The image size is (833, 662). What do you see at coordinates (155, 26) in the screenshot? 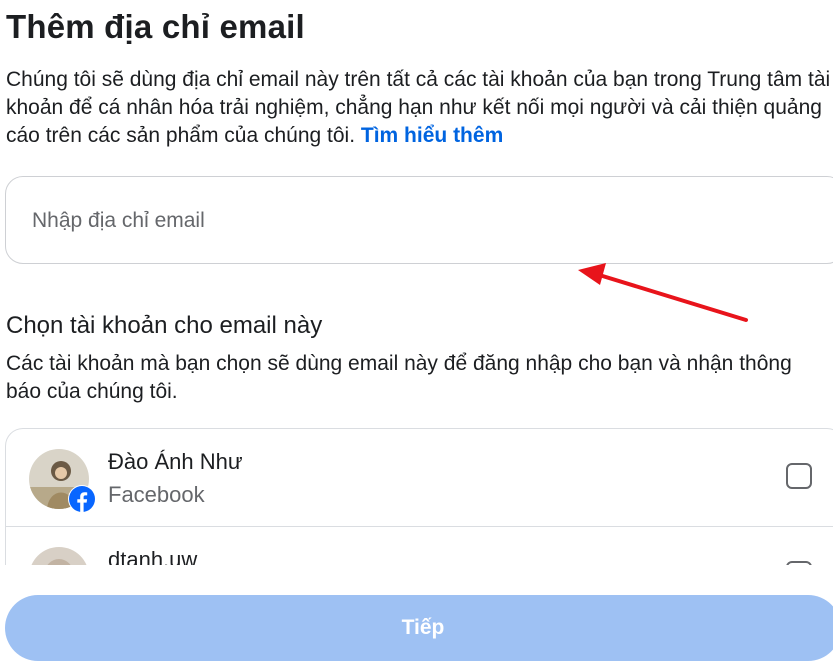
I see `page-title: Thêm địa chỉ email` at bounding box center [155, 26].